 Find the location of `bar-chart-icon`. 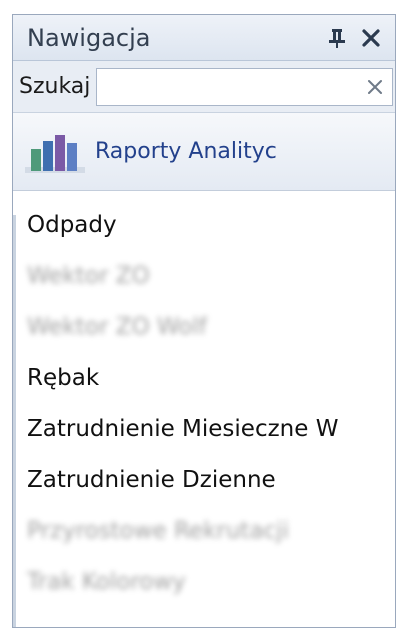

bar-chart-icon is located at coordinates (56, 152).